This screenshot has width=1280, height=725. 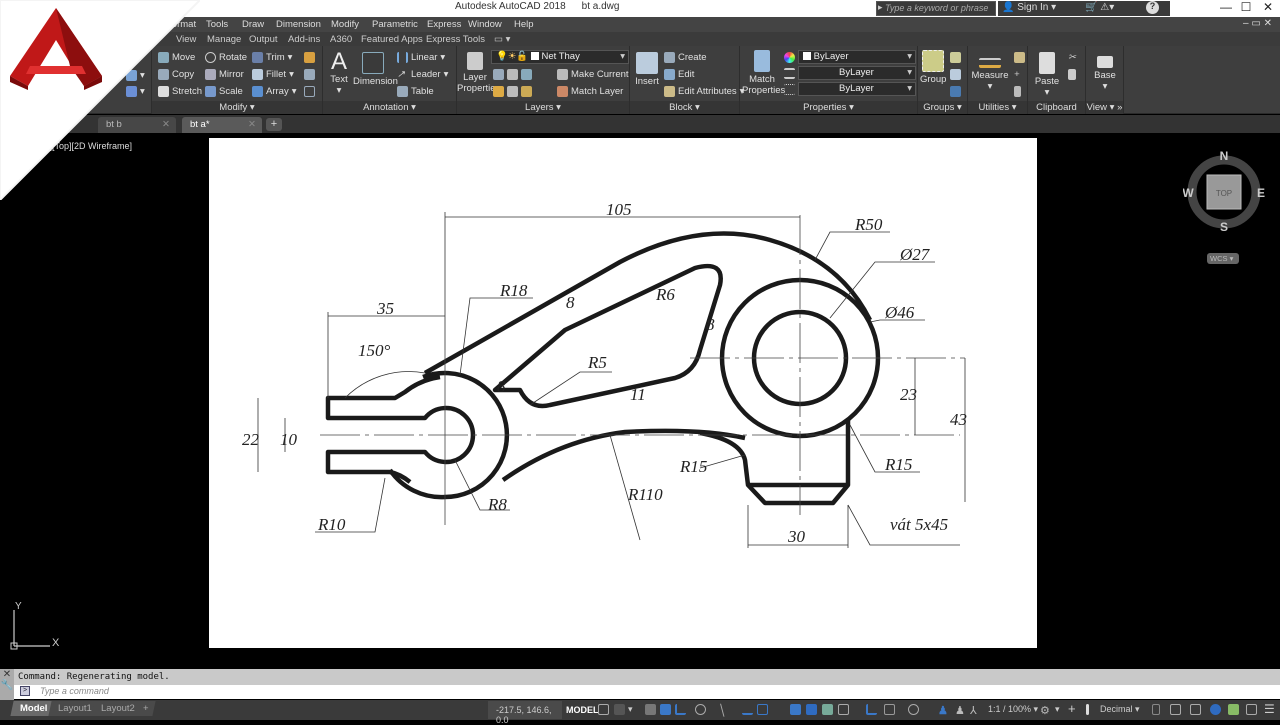 What do you see at coordinates (525, 713) in the screenshot?
I see `coordinates-readout: -217.5, 146.6, 0.0` at bounding box center [525, 713].